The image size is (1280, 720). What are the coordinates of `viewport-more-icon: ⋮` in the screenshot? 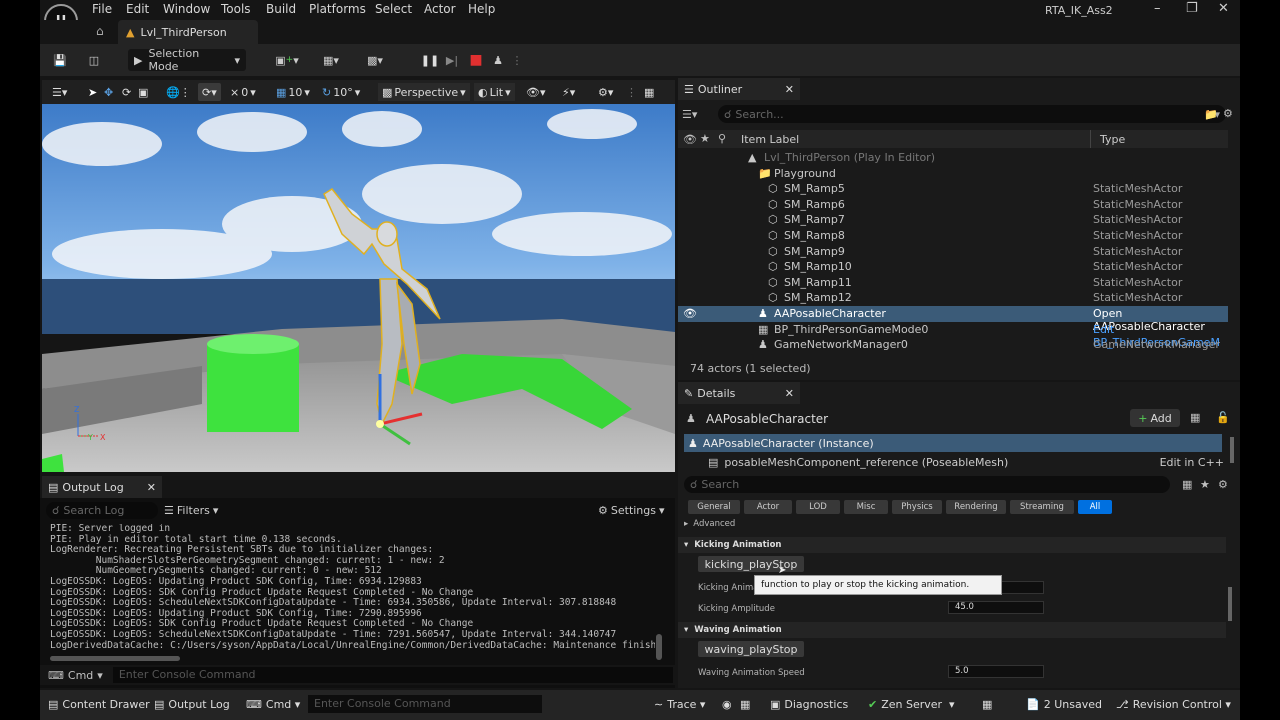 It's located at (631, 92).